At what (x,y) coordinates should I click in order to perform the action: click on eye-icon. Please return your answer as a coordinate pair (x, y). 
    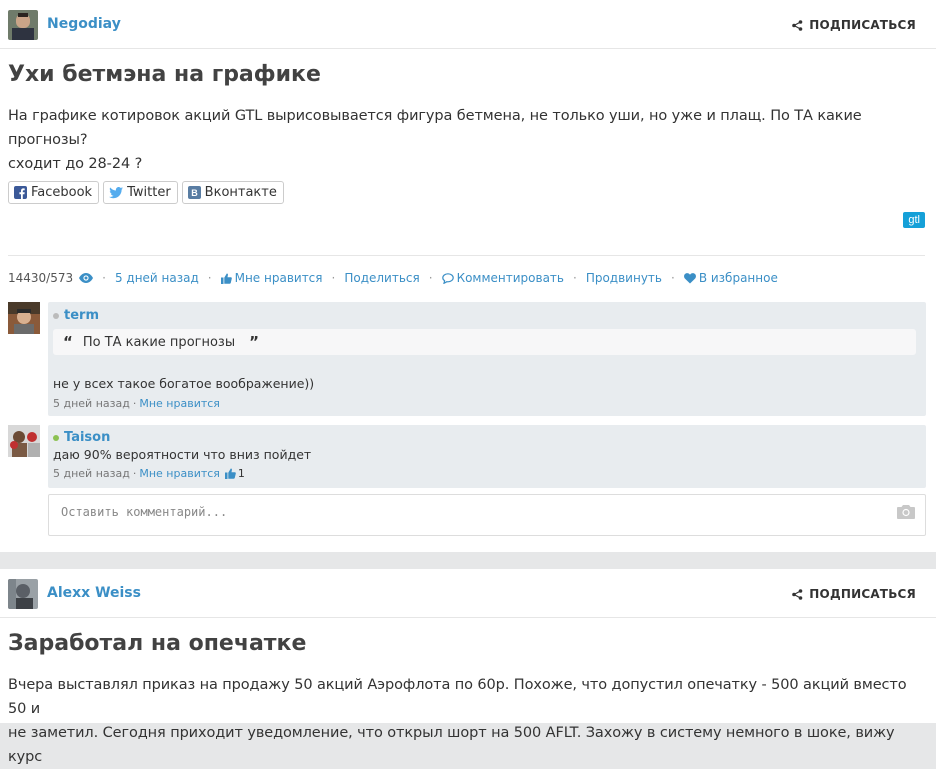
    Looking at the image, I should click on (86, 278).